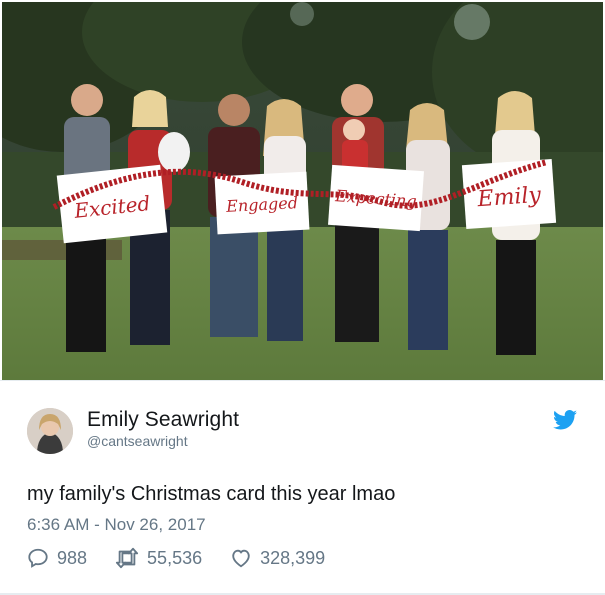  I want to click on photo-divider, so click(302, 380).